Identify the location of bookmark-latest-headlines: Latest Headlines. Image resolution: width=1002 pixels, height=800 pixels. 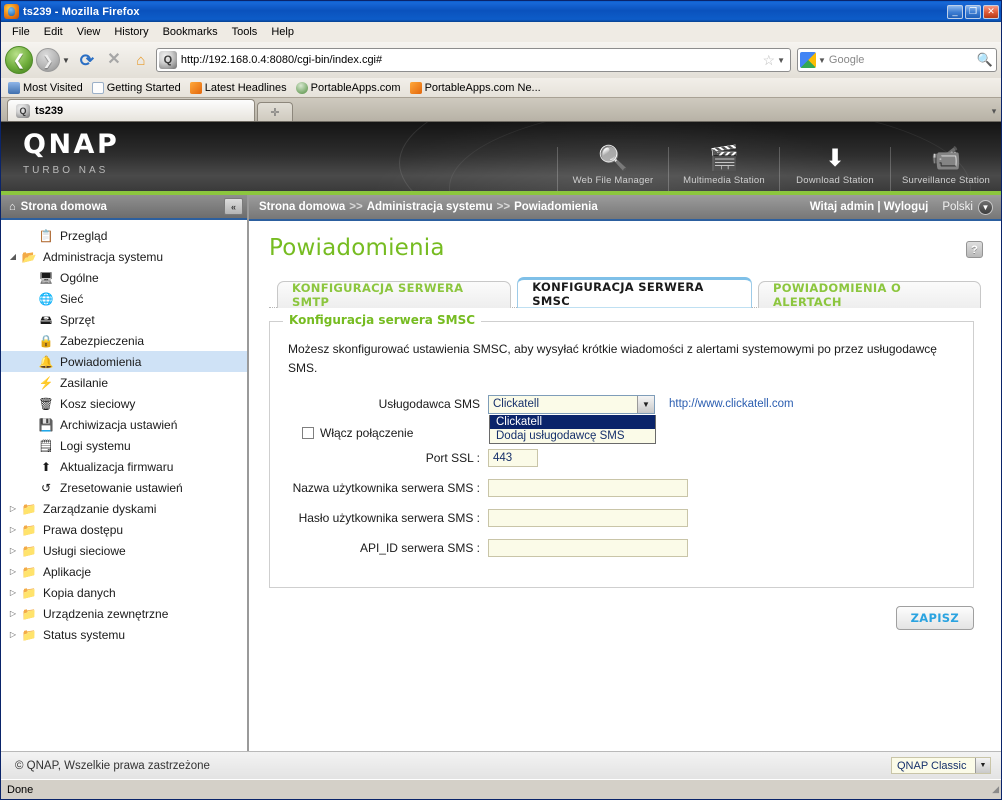
(240, 88).